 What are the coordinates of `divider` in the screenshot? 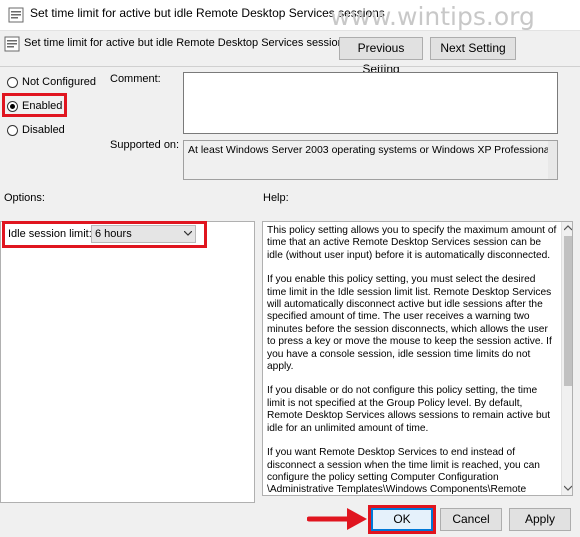 It's located at (290, 66).